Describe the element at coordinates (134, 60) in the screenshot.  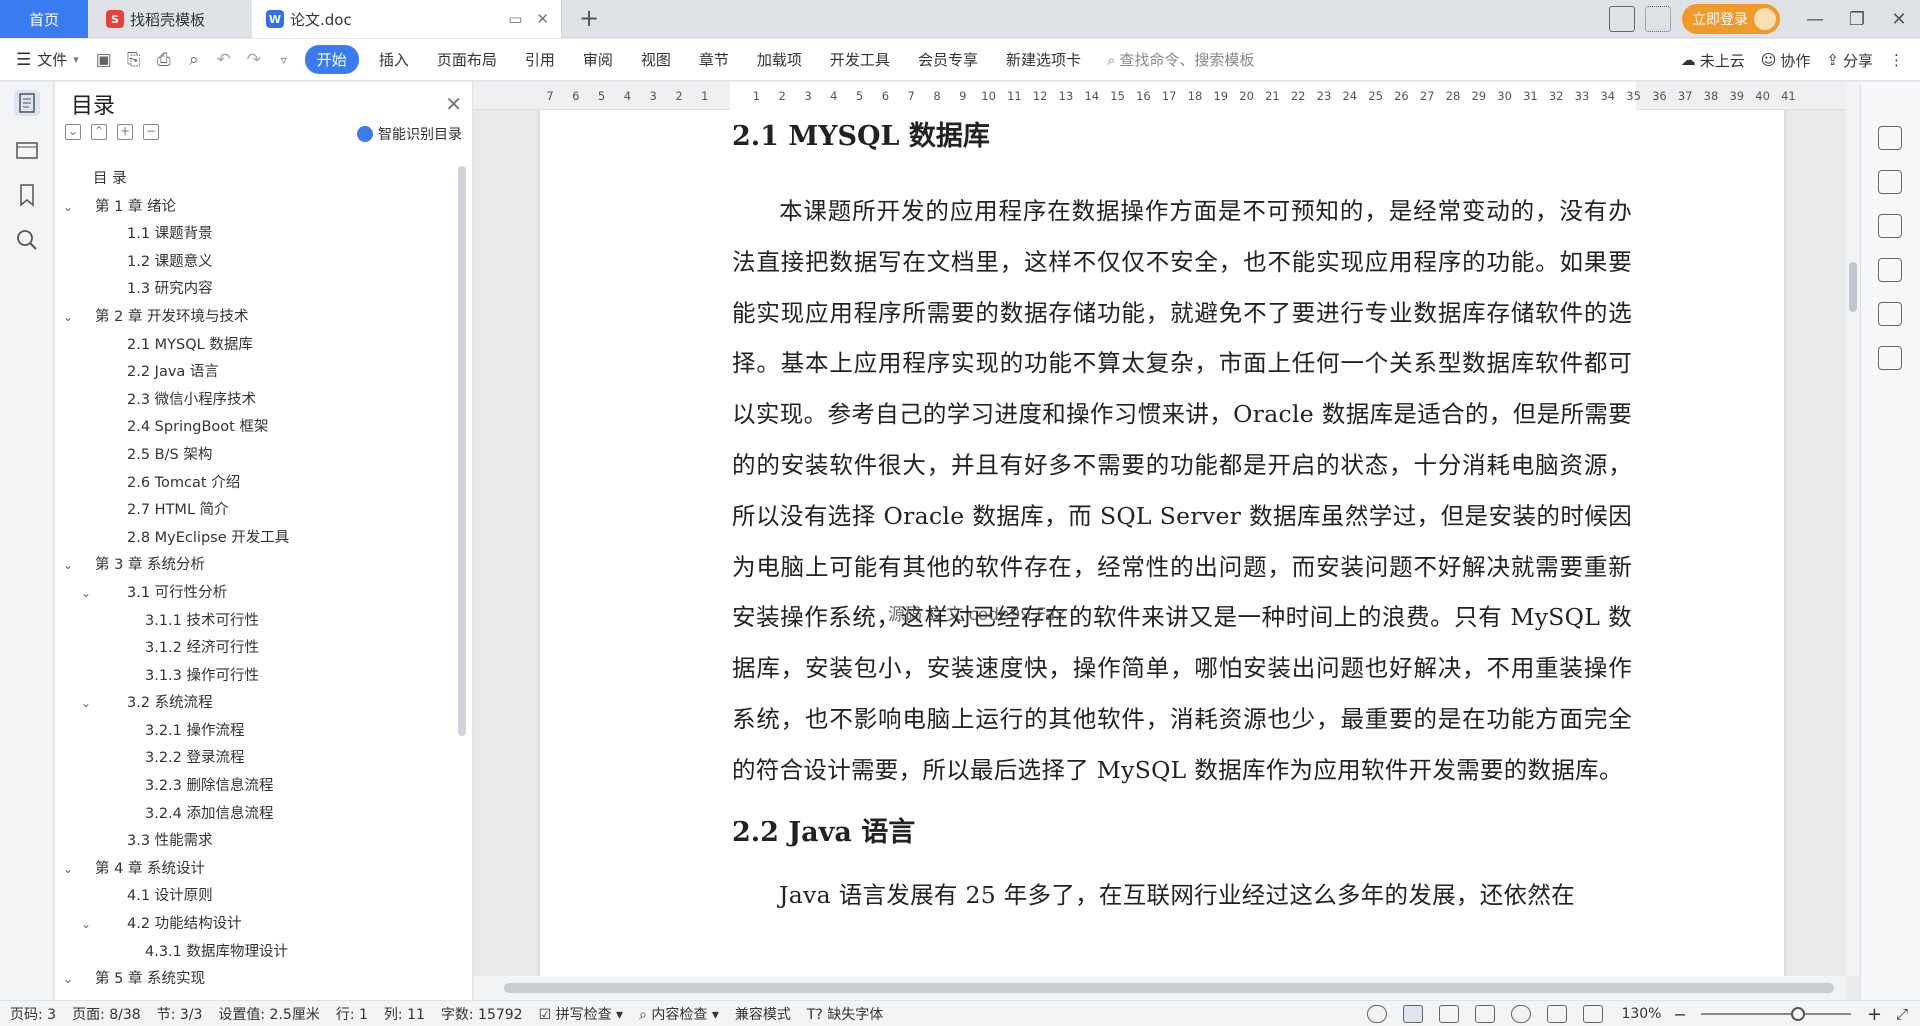
I see `export-icon: ⎘` at that location.